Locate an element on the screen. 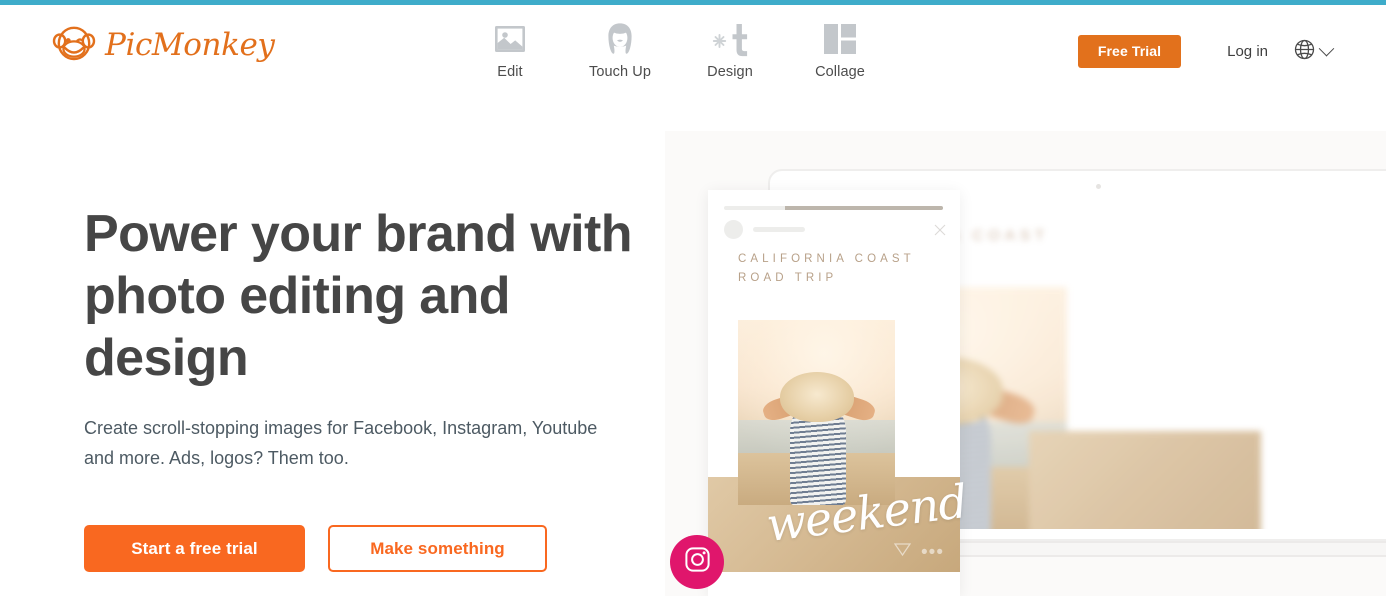 The image size is (1386, 596). hero-cta-group: Start a free trial Make something is located at coordinates (369, 548).